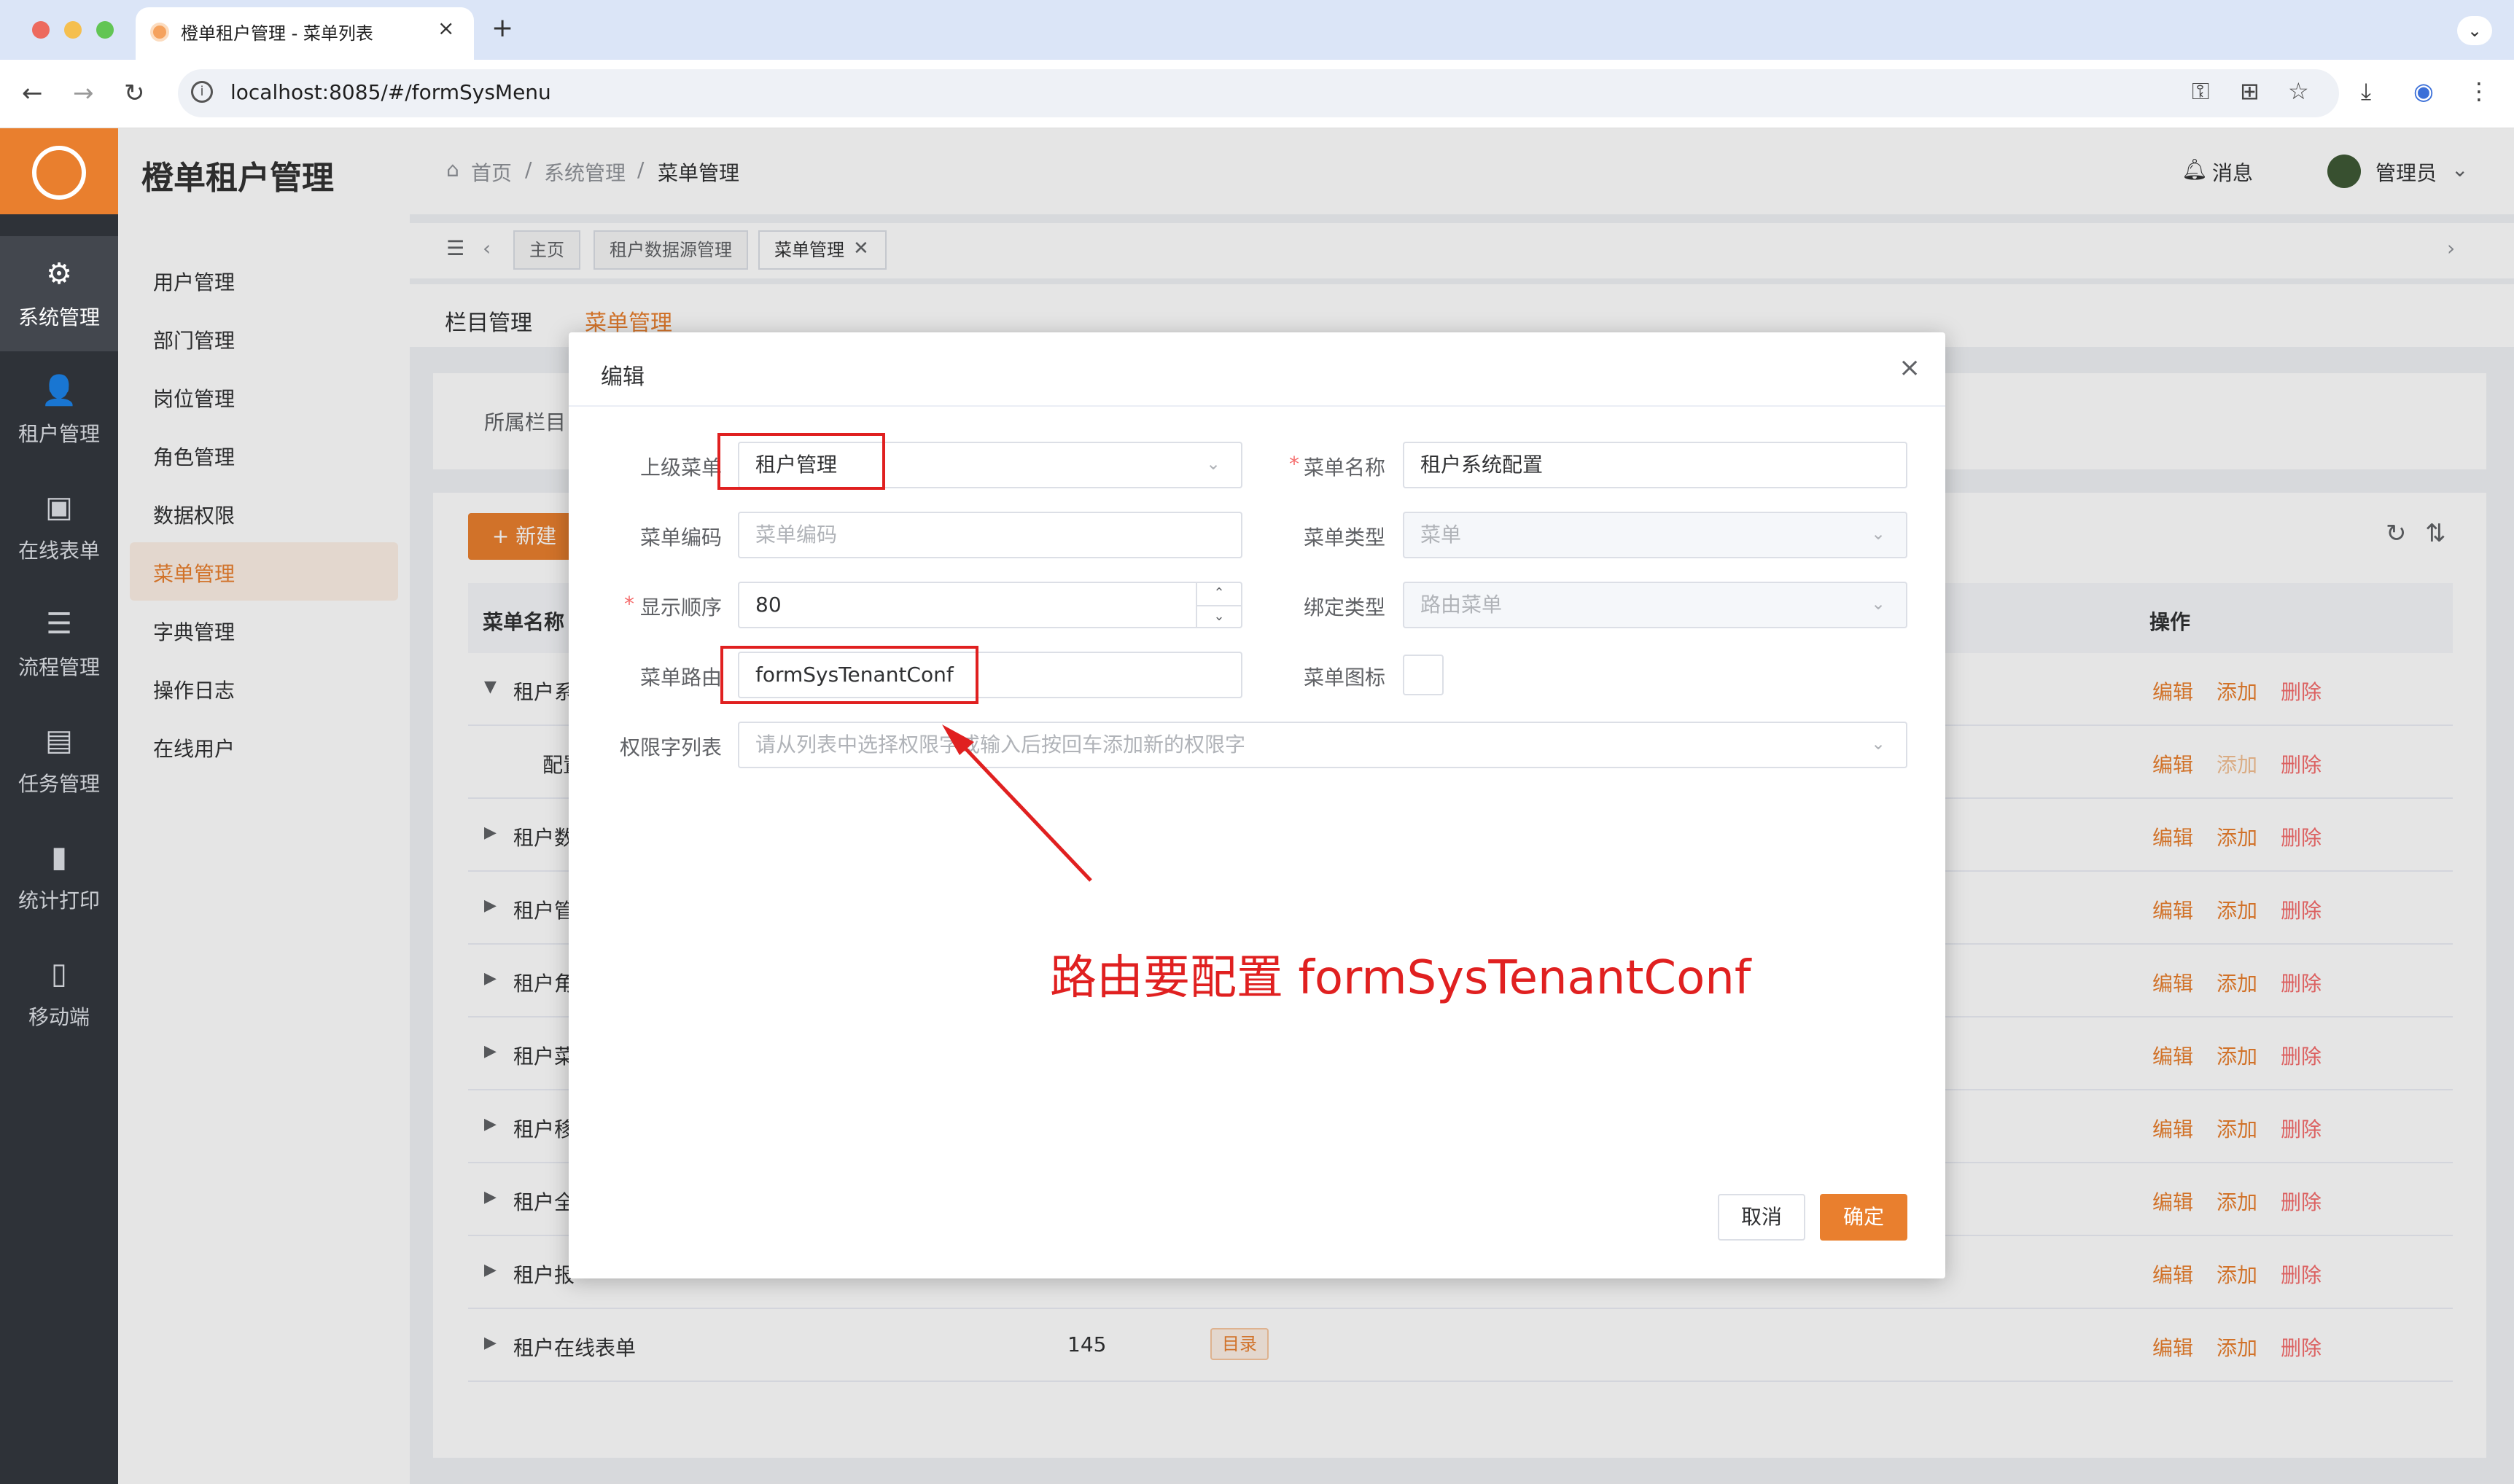 The height and width of the screenshot is (1484, 2514). What do you see at coordinates (1400, 978) in the screenshot?
I see `annotation-text: 路由要配置 formSysTenantConf` at bounding box center [1400, 978].